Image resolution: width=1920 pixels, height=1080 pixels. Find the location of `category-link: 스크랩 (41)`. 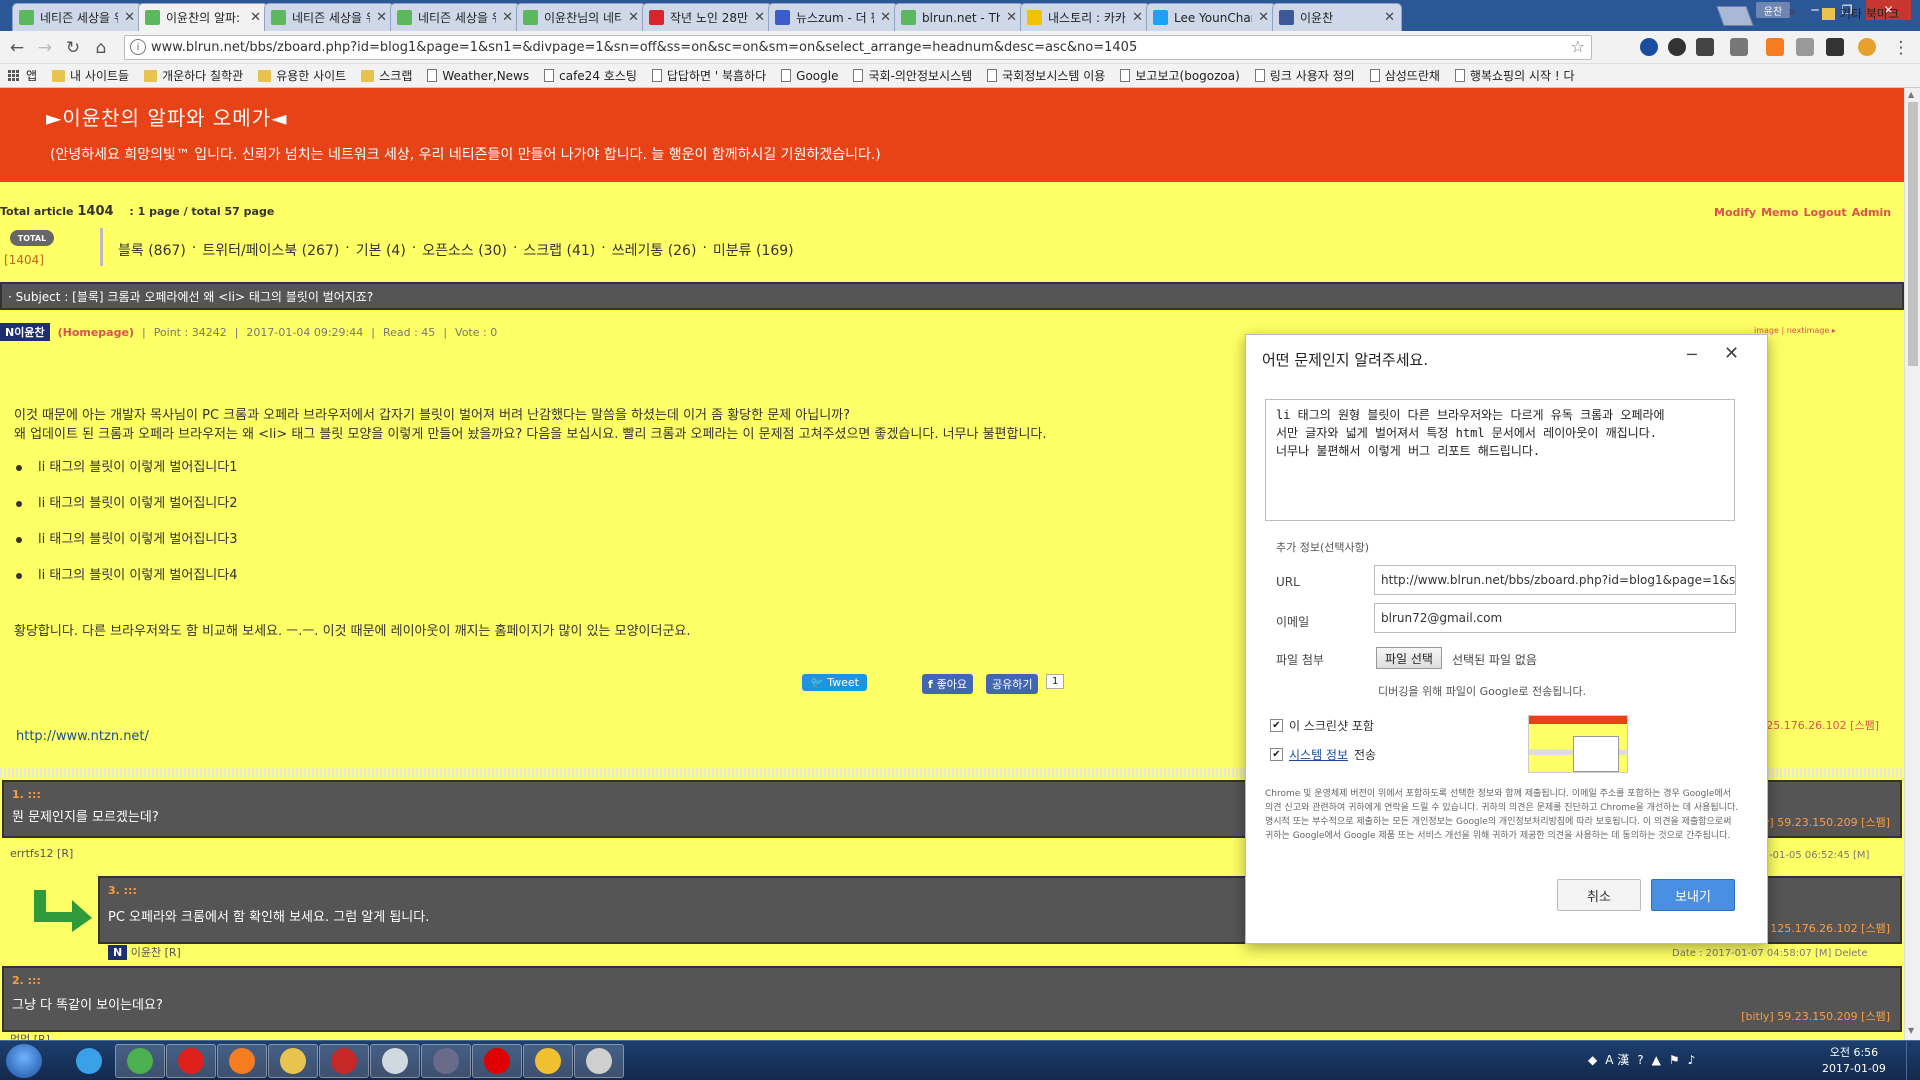

category-link: 스크랩 (41) is located at coordinates (559, 250).